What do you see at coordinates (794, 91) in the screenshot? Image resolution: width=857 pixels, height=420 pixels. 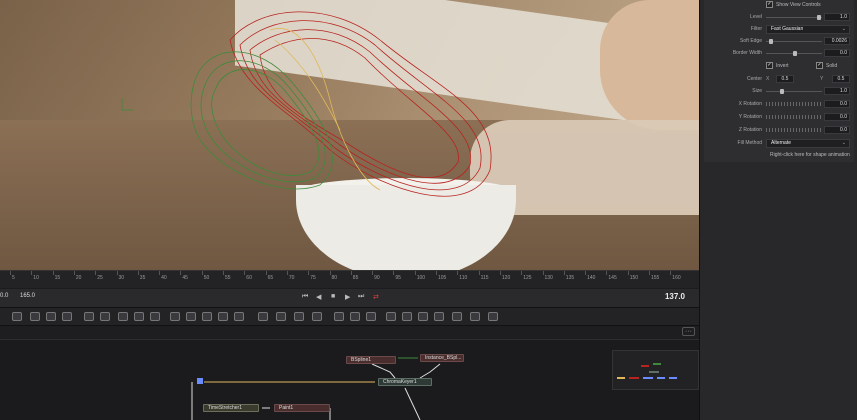 I see `size-slider` at bounding box center [794, 91].